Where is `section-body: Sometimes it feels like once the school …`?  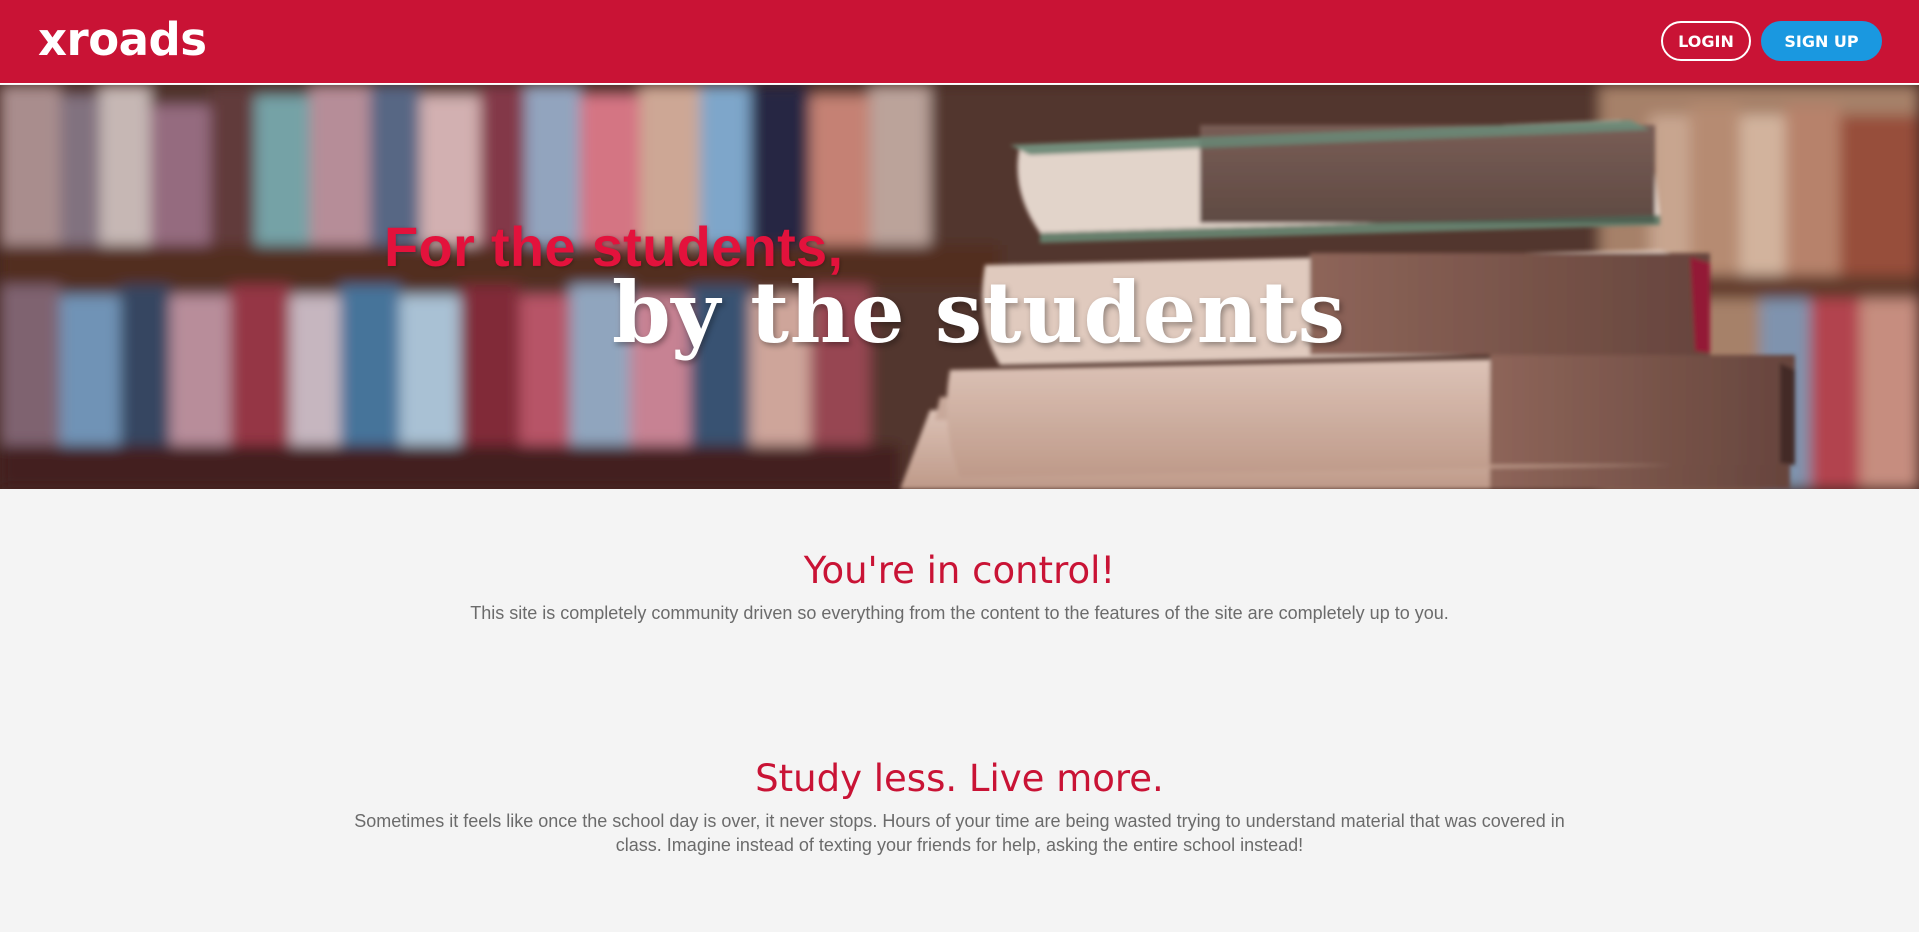
section-body: Sometimes it feels like once the school … is located at coordinates (959, 833).